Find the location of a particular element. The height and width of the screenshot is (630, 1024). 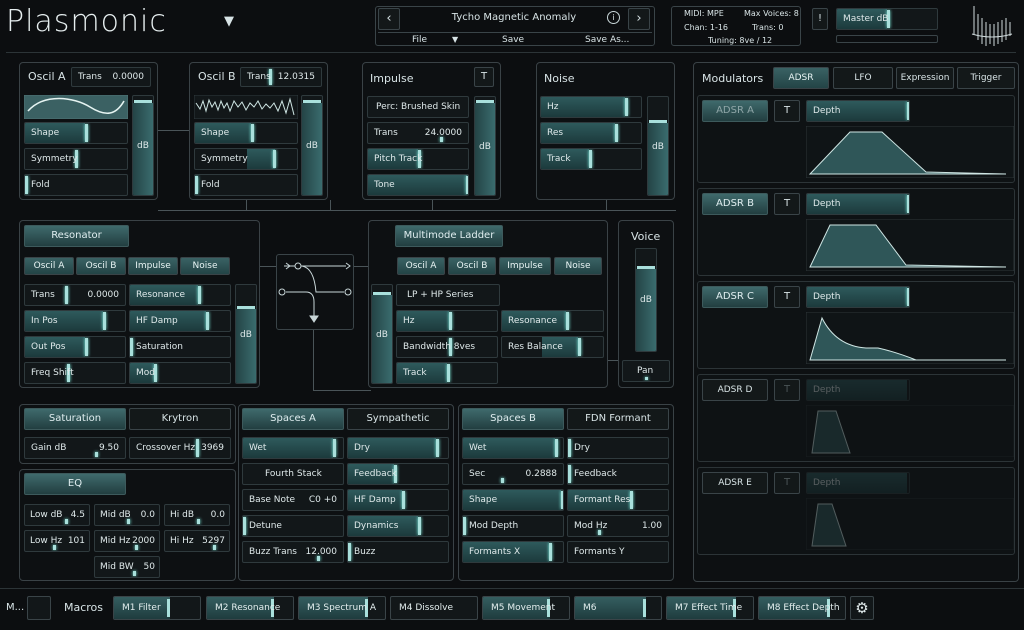

spaces-a-type: Sympathetic is located at coordinates (398, 419).